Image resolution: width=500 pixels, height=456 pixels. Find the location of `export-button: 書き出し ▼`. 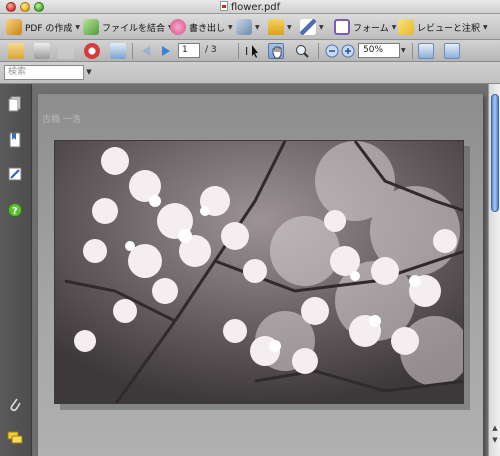

export-button: 書き出し ▼ is located at coordinates (201, 27).